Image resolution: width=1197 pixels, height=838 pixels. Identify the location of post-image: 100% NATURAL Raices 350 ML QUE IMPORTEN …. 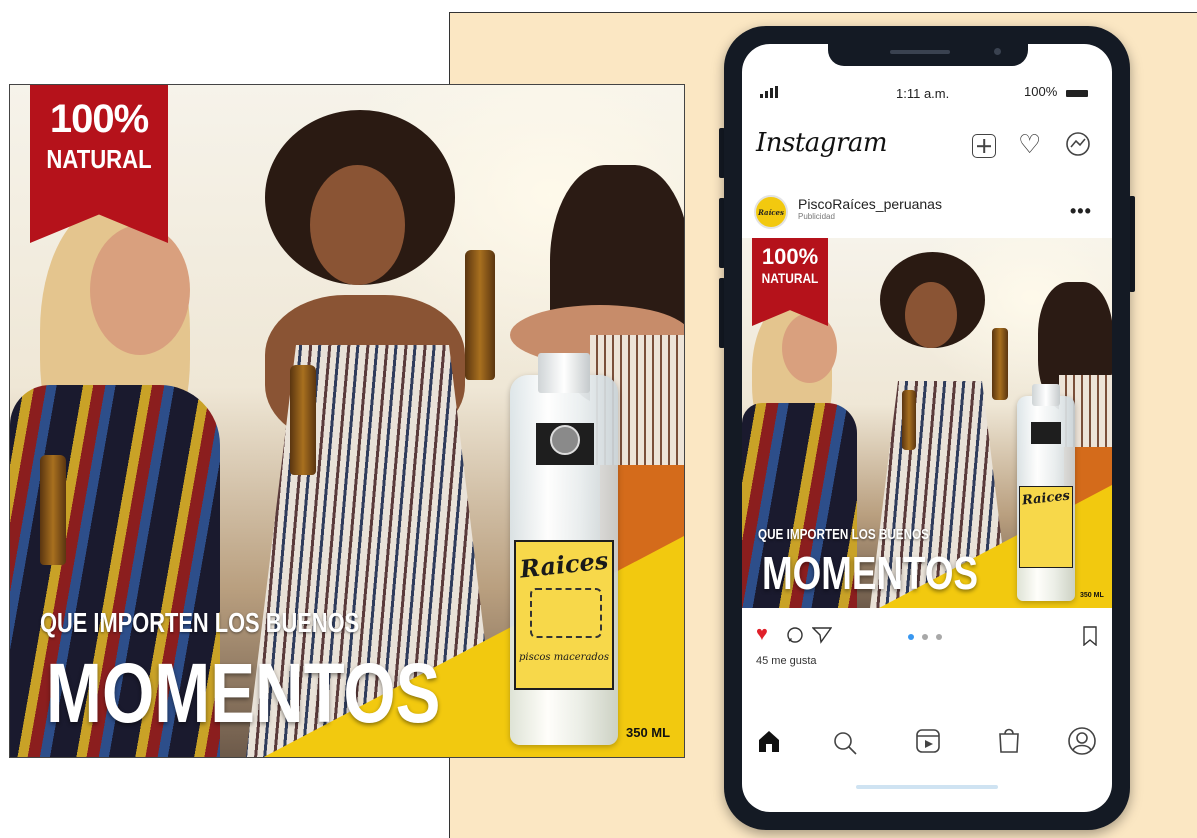
(927, 423).